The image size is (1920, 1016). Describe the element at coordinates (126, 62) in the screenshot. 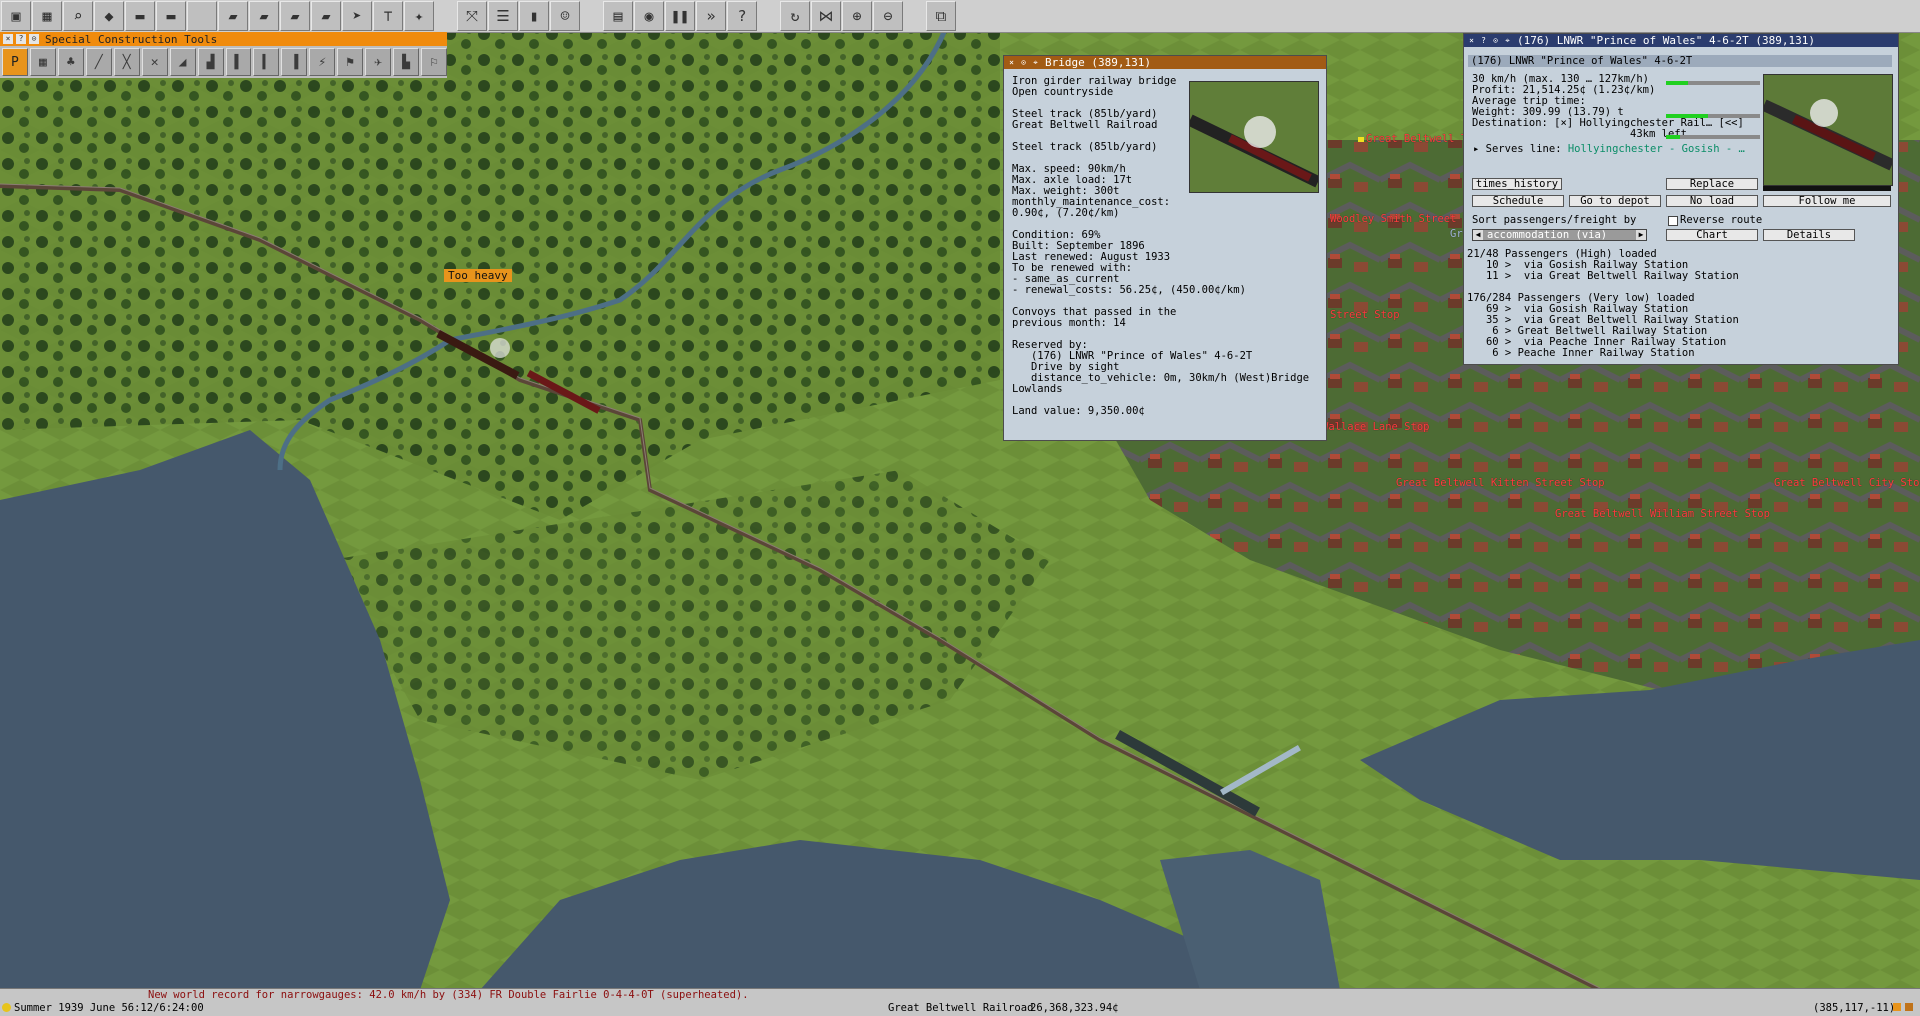

I see `bridge-icon: ╳` at that location.